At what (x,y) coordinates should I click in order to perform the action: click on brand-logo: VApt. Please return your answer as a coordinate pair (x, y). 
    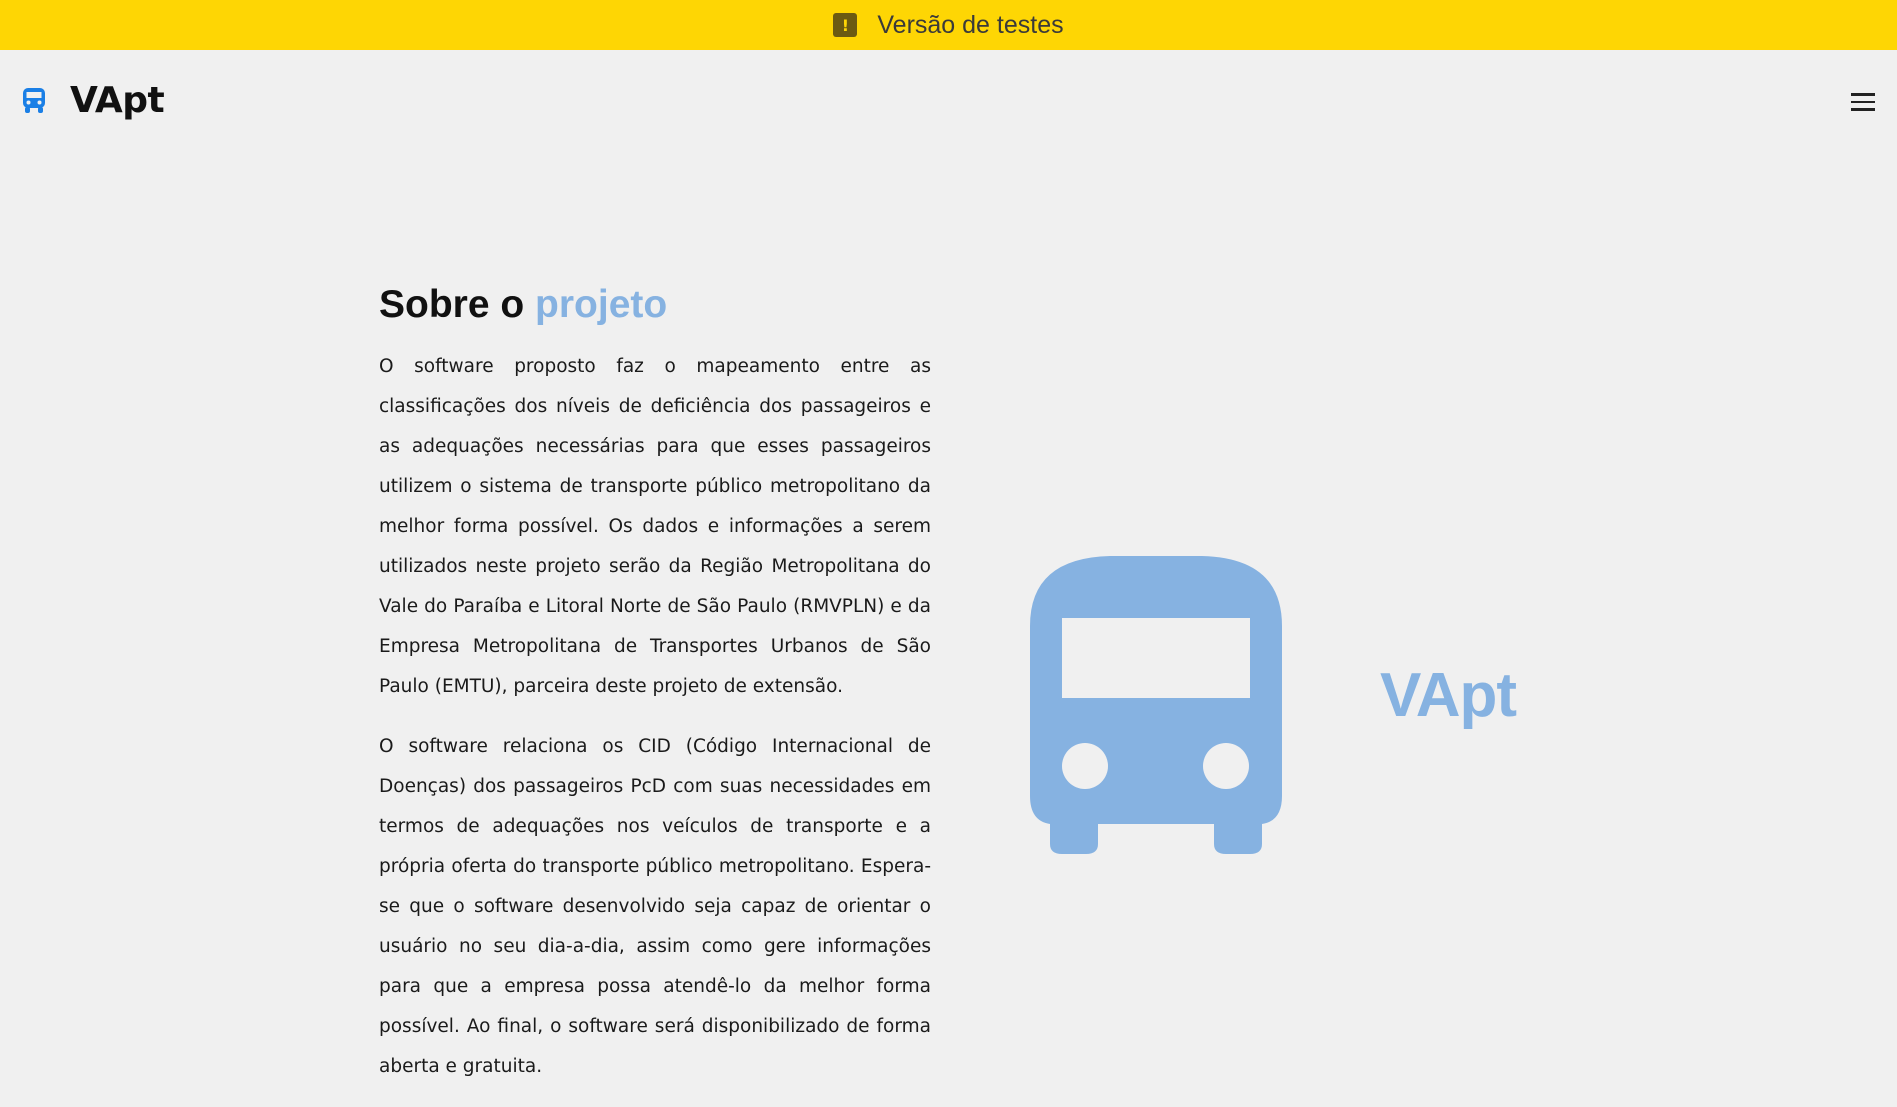
    Looking at the image, I should click on (93, 100).